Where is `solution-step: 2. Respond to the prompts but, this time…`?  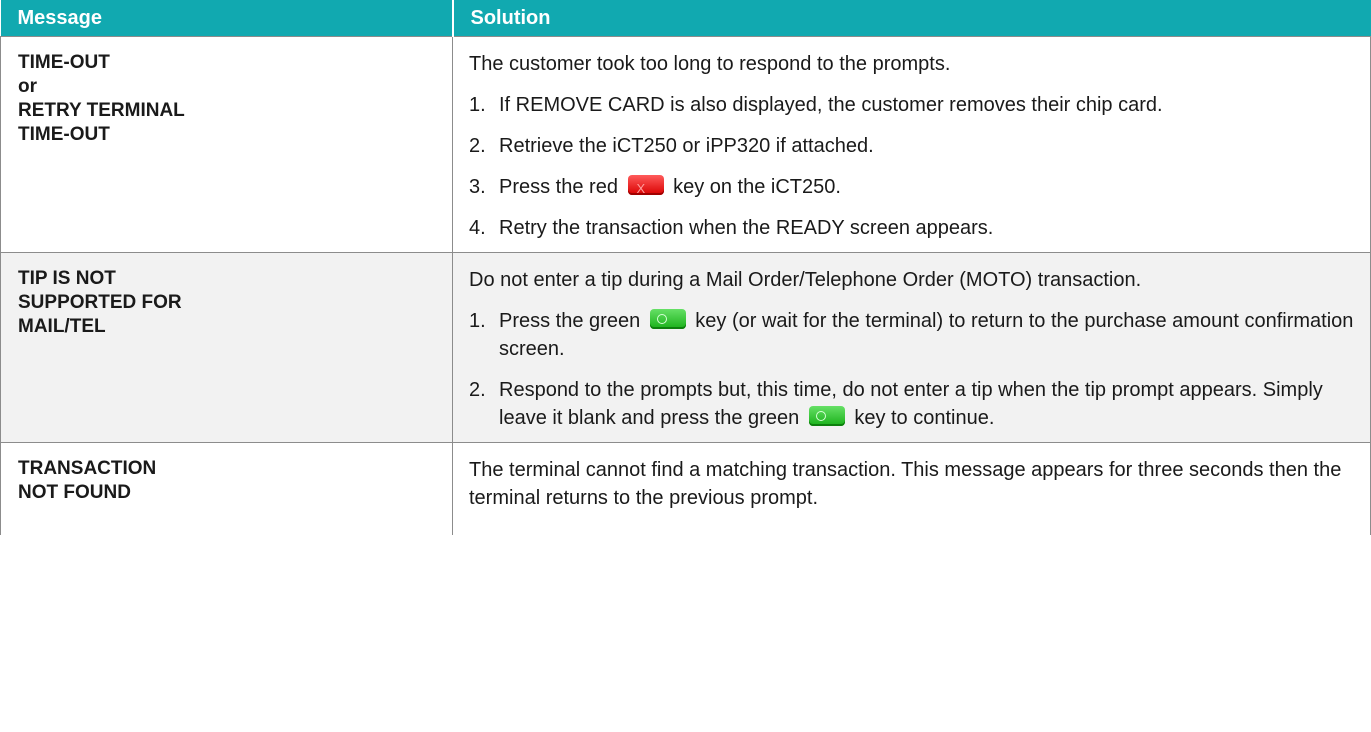 solution-step: 2. Respond to the prompts but, this time… is located at coordinates (912, 404).